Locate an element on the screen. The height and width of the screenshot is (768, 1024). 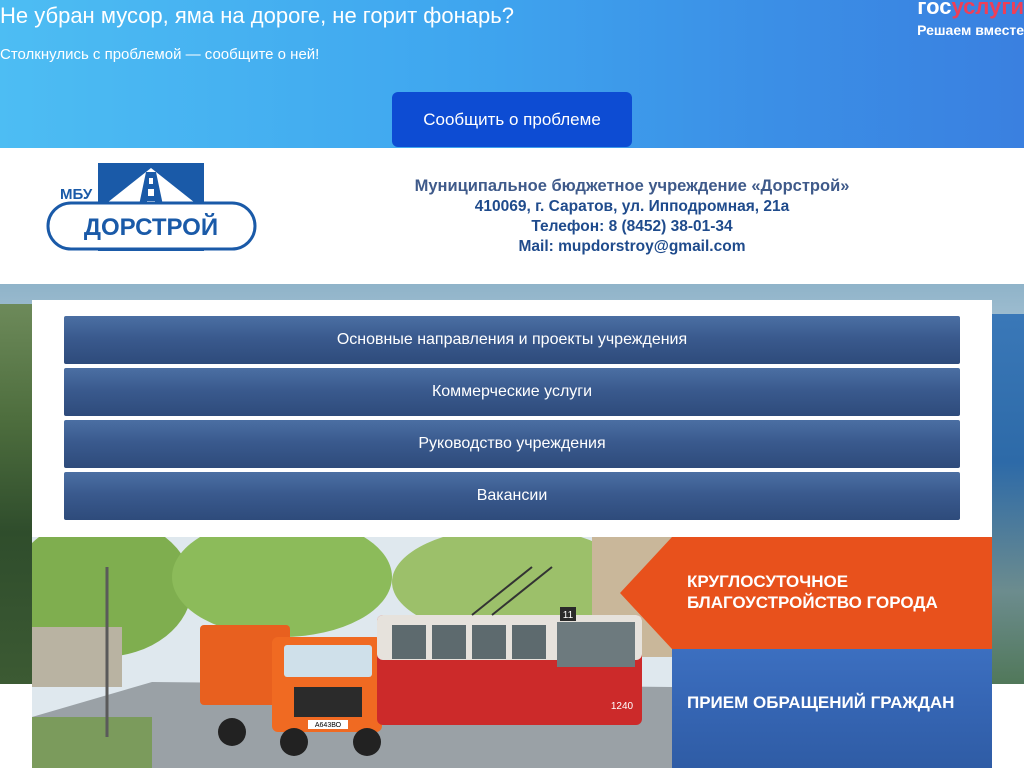
org-email: Mail: mupdorstroy@gmail.com is located at coordinates (632, 246).